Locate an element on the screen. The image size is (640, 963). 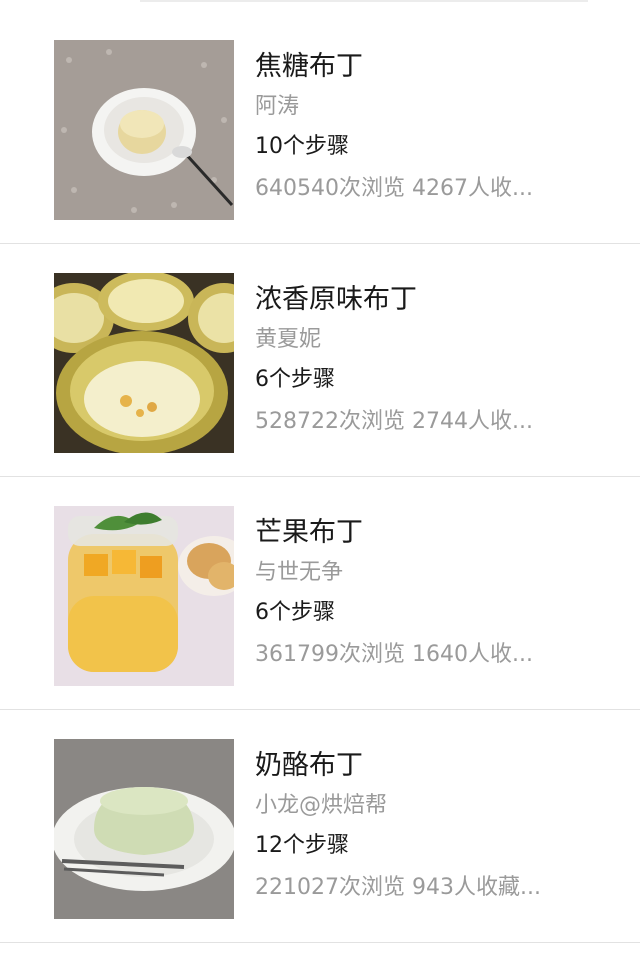
cheese-pudding-image is located at coordinates (144, 829).